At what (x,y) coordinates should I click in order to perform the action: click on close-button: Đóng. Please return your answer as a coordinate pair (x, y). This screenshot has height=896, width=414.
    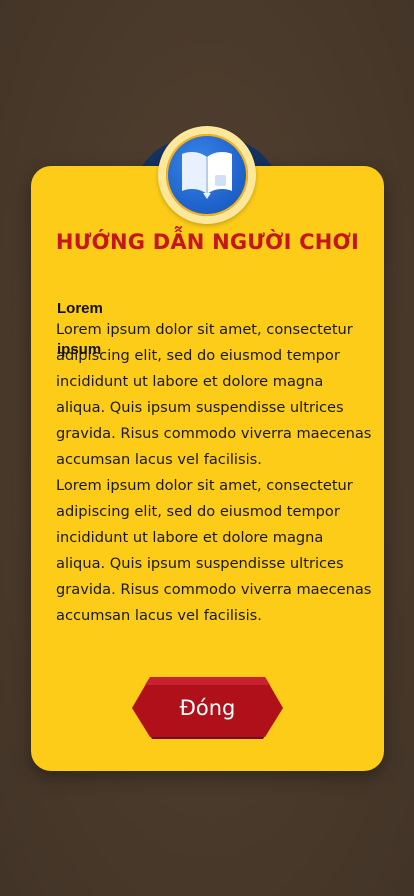
    Looking at the image, I should click on (207, 709).